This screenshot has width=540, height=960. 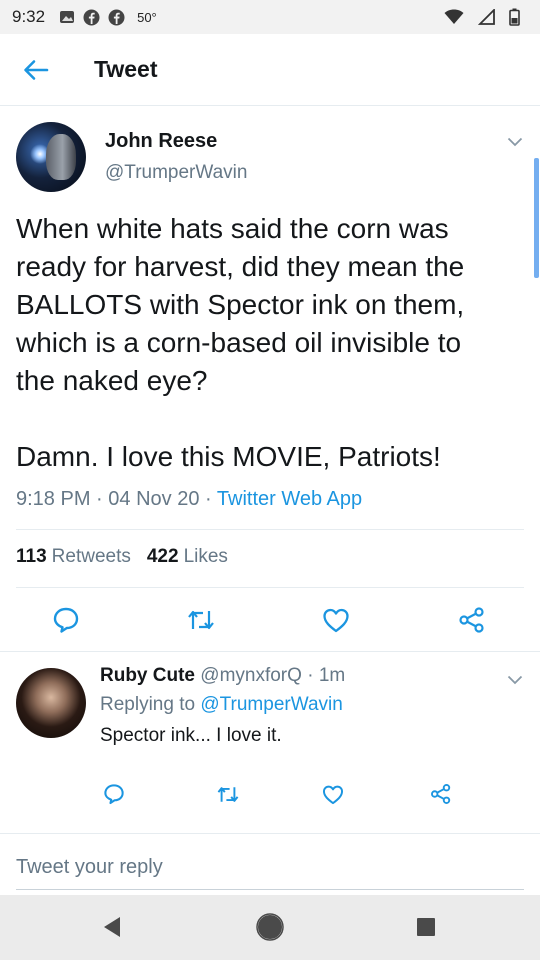 I want to click on reply-input: Tweet your reply, so click(x=89, y=867).